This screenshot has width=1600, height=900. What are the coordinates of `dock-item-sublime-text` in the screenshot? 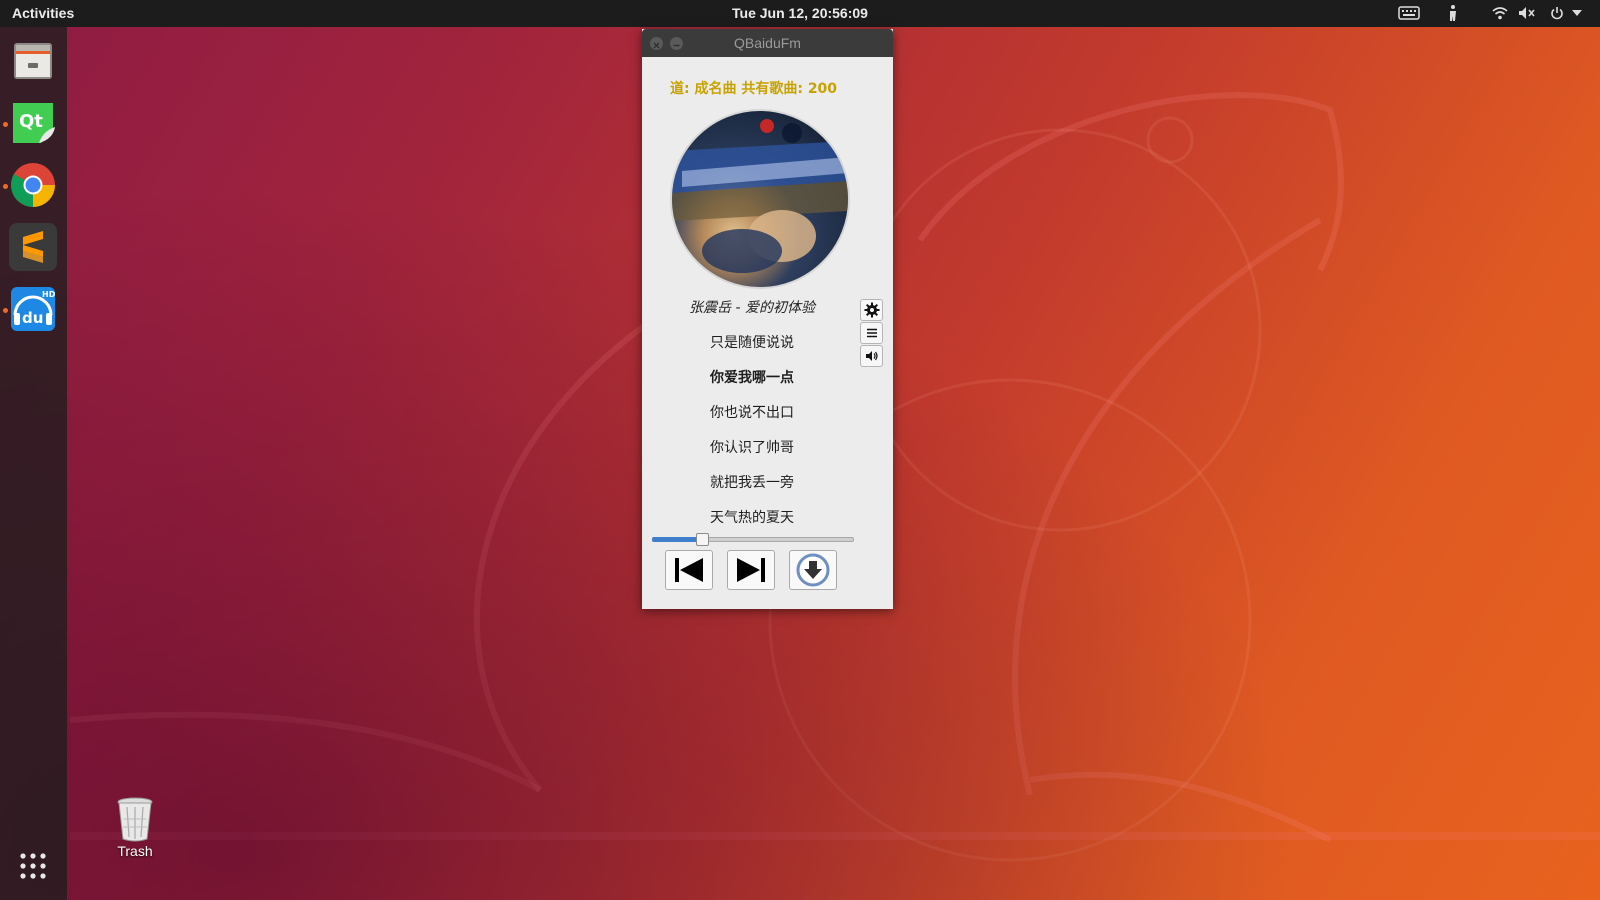 It's located at (33, 247).